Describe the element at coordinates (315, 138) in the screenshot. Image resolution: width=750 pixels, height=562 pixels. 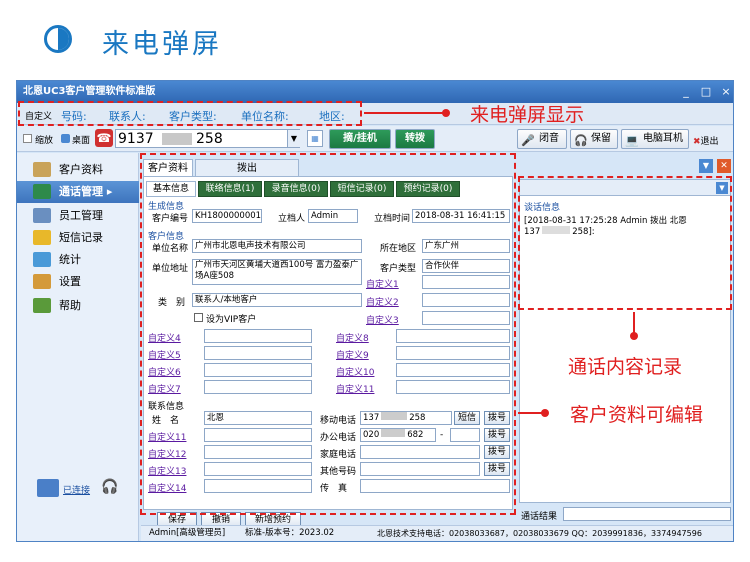
I see `keypad-icon: ▦` at that location.